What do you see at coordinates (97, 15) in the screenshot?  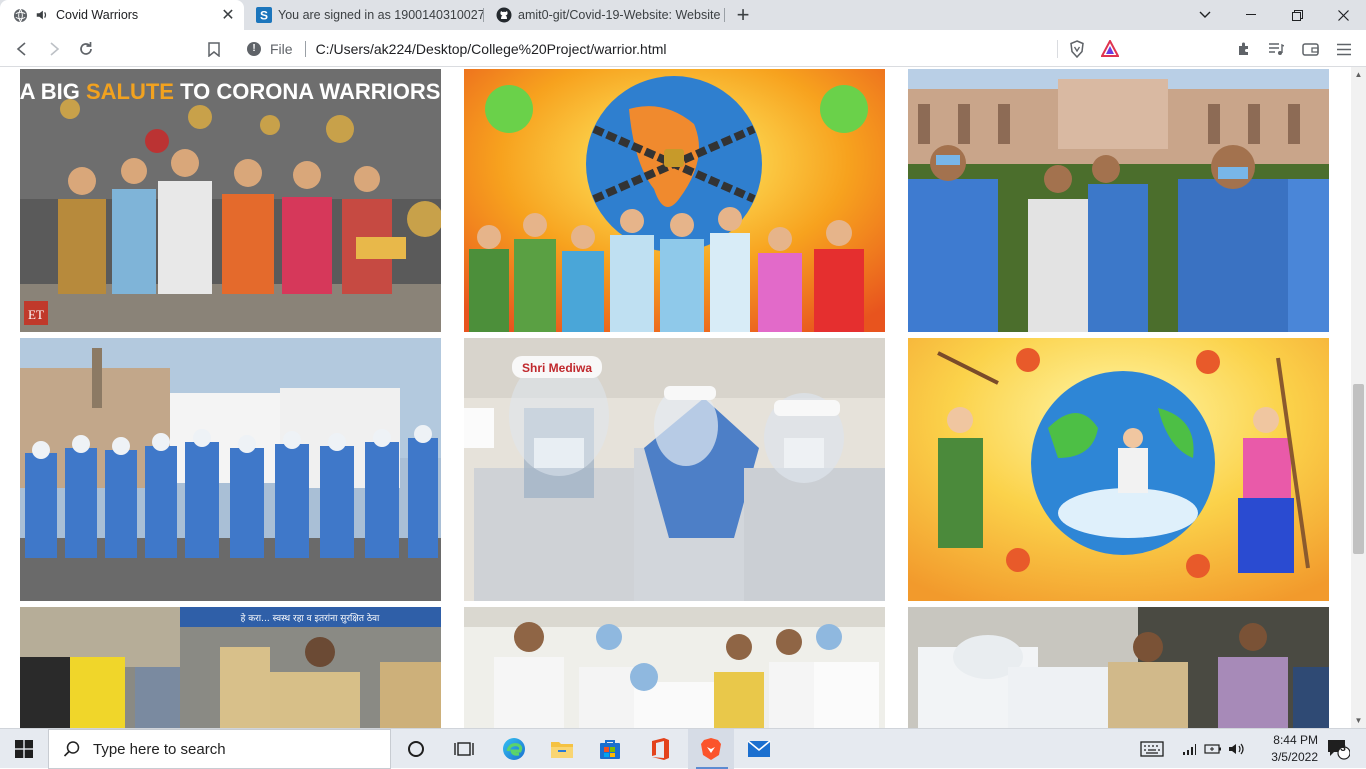 I see `tab-title: Covid Warriors` at bounding box center [97, 15].